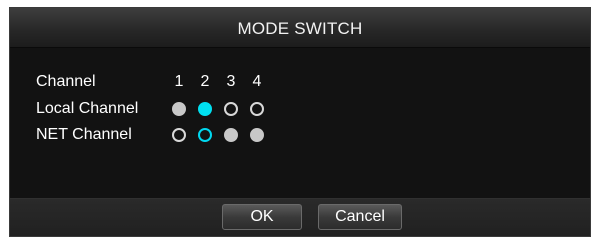 Image resolution: width=600 pixels, height=244 pixels. Describe the element at coordinates (179, 81) in the screenshot. I see `channel-number-1: 1` at that location.